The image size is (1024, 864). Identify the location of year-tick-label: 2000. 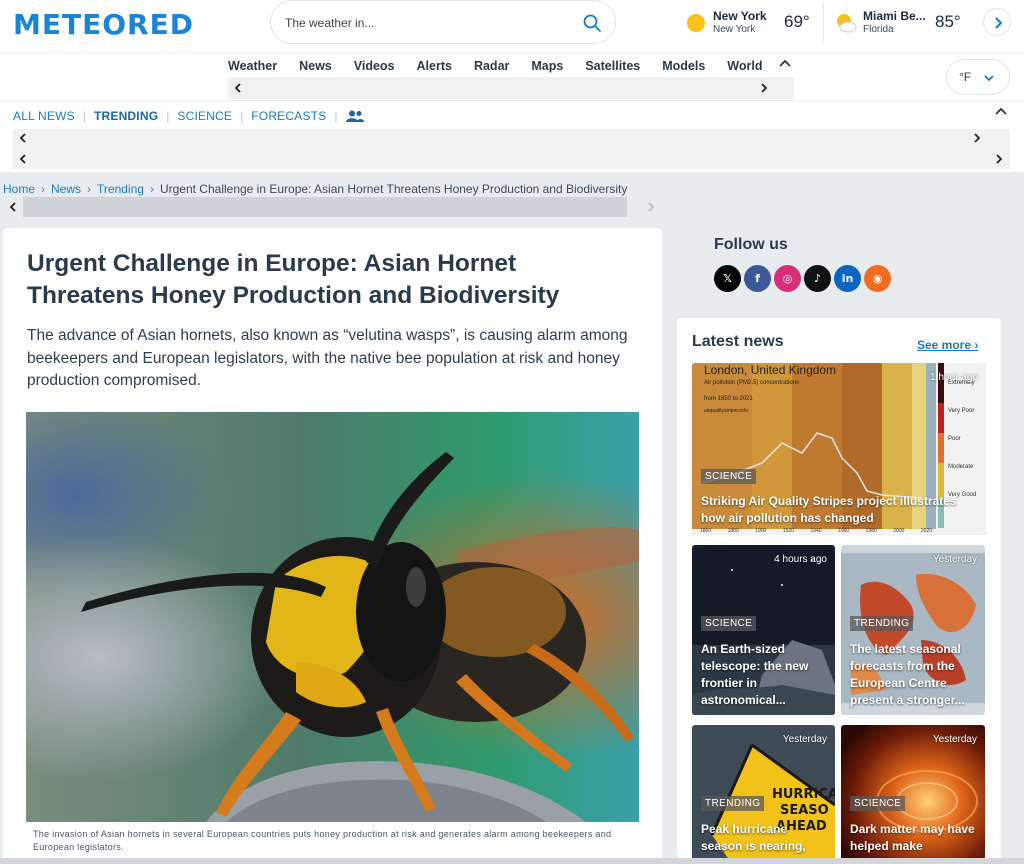
(899, 531).